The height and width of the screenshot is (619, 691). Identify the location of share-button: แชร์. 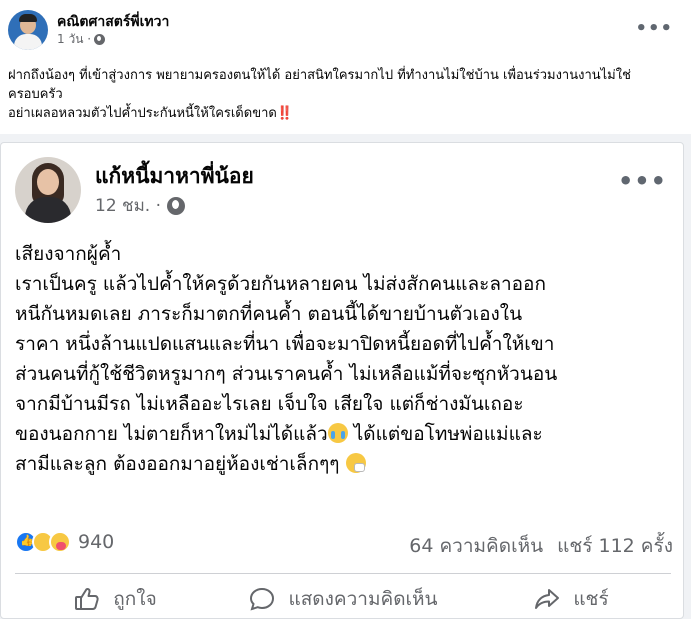
(571, 599).